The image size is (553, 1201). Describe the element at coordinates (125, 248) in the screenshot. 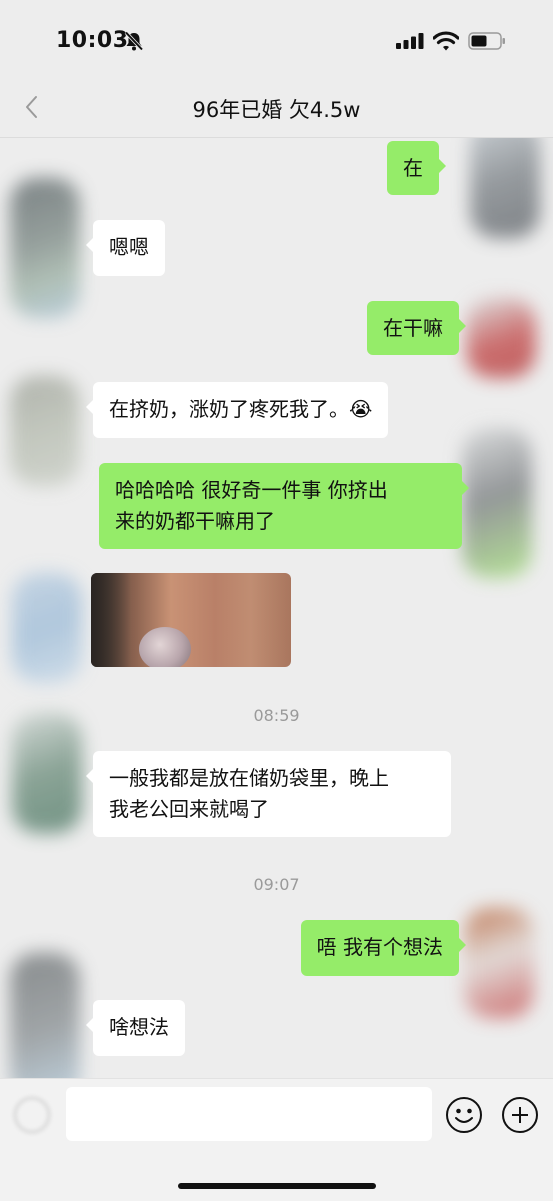

I see `message-incoming: 嗯嗯` at that location.